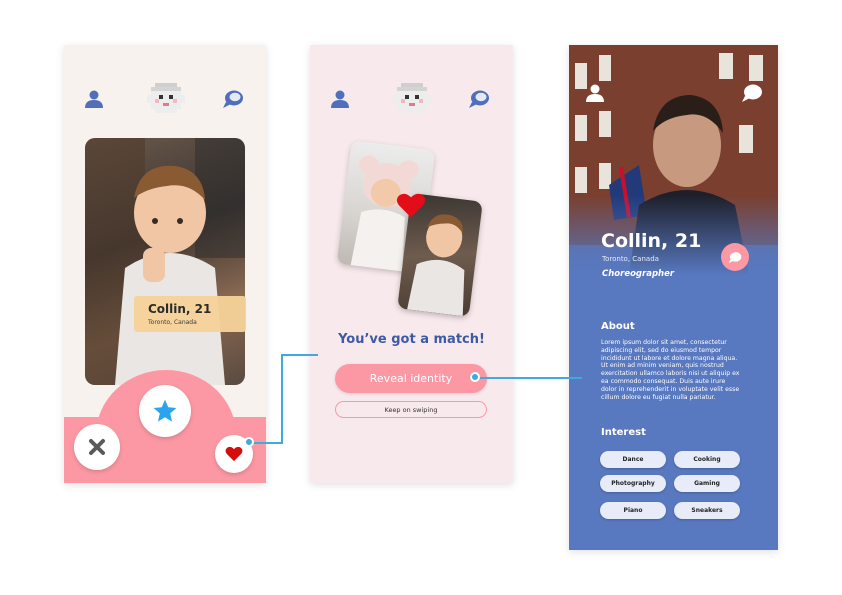 The image size is (842, 595). I want to click on card-name: Collin, 21, so click(180, 309).